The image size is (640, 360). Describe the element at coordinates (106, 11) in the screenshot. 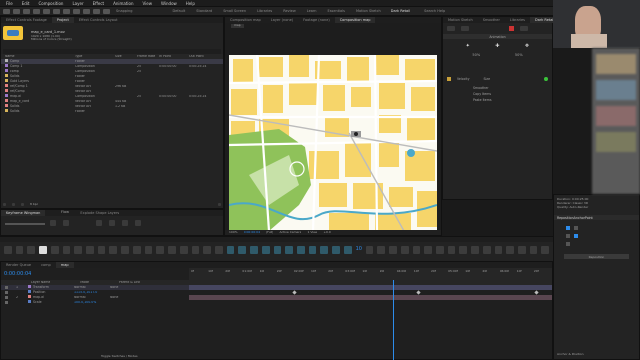

I see `puppet-tool-icon` at that location.